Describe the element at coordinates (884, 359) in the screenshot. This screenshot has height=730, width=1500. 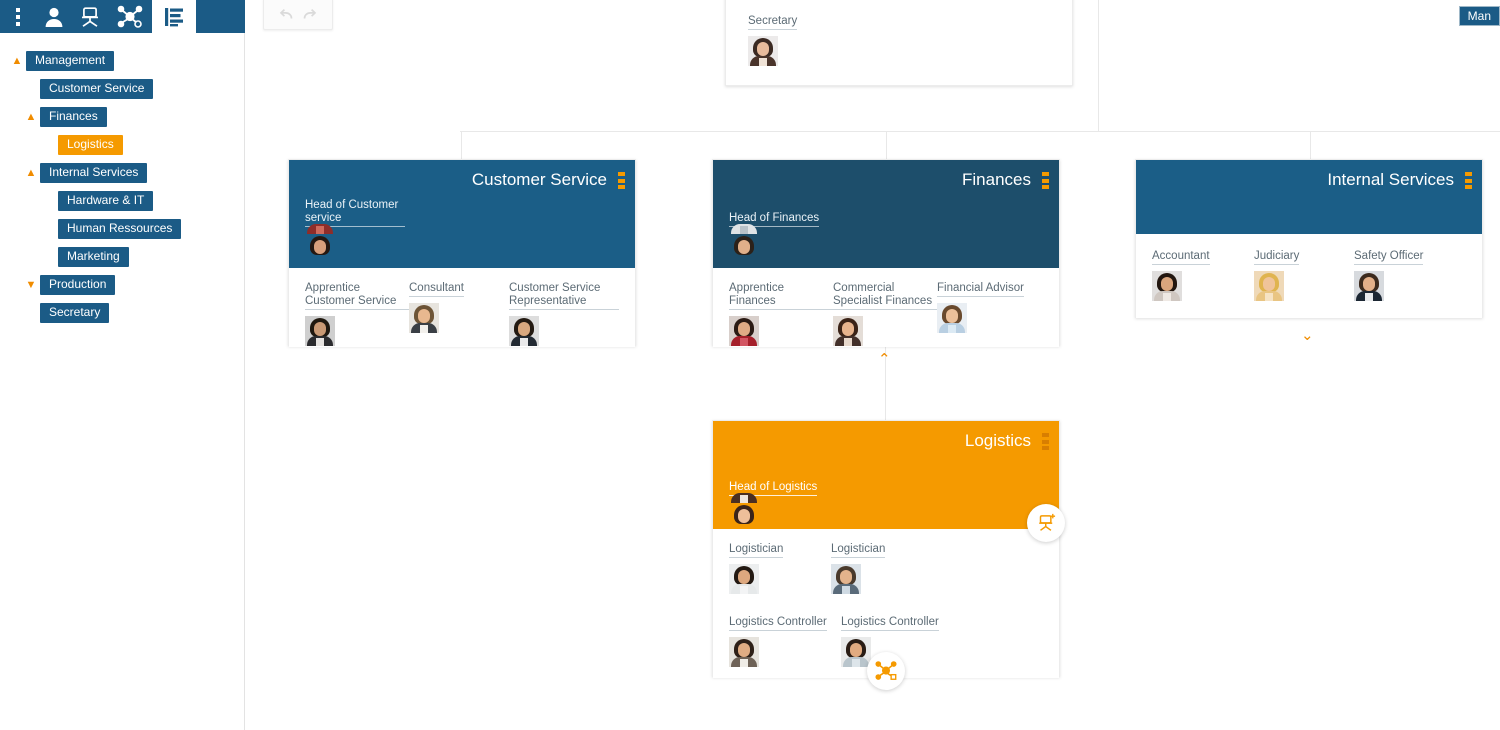
I see `collapse-toggle-finances: ⌃` at that location.